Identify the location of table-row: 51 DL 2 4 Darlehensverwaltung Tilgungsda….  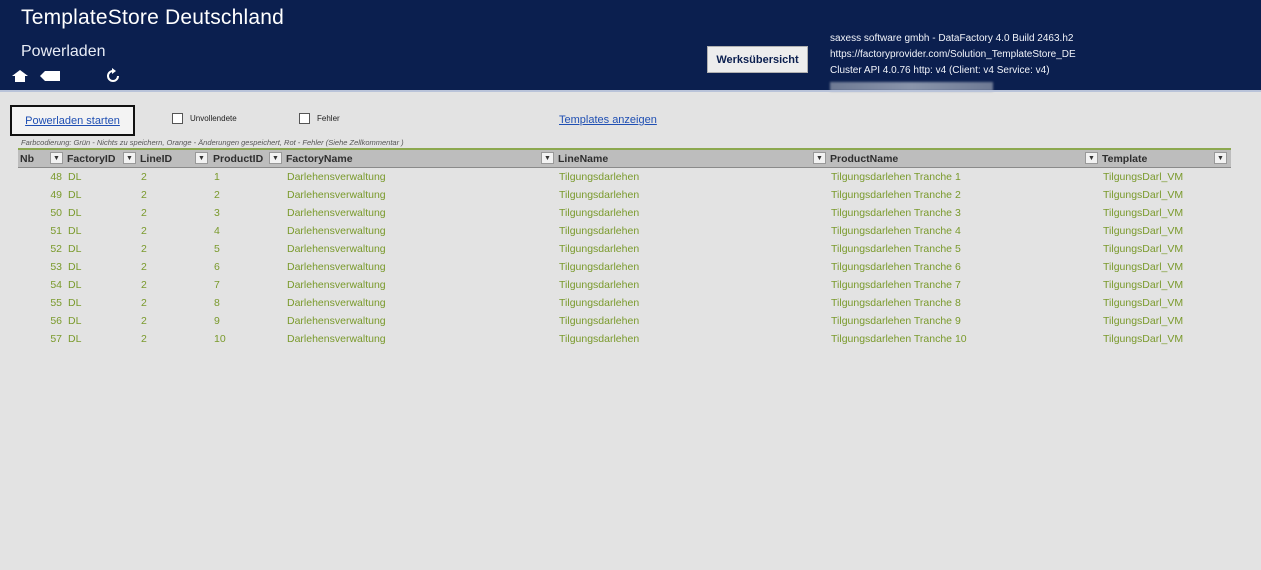
(624, 231).